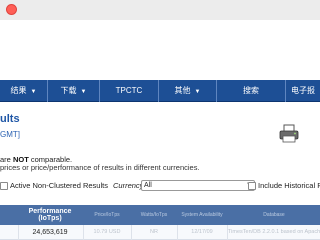 This screenshot has height=240, width=320. What do you see at coordinates (160, 10) in the screenshot?
I see `browser-top-bar` at bounding box center [160, 10].